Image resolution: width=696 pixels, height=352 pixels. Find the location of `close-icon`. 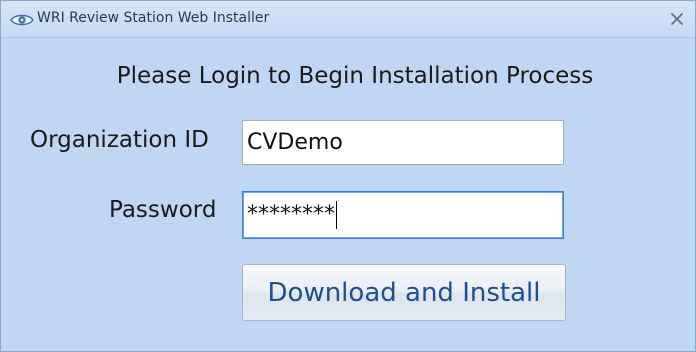

close-icon is located at coordinates (677, 19).